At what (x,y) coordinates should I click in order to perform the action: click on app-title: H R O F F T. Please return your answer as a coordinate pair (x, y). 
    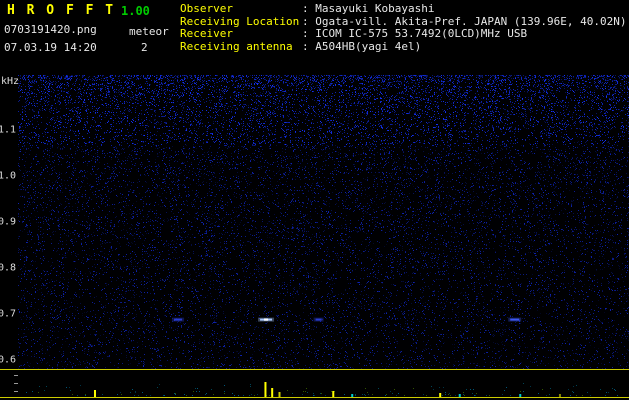
    Looking at the image, I should click on (61, 10).